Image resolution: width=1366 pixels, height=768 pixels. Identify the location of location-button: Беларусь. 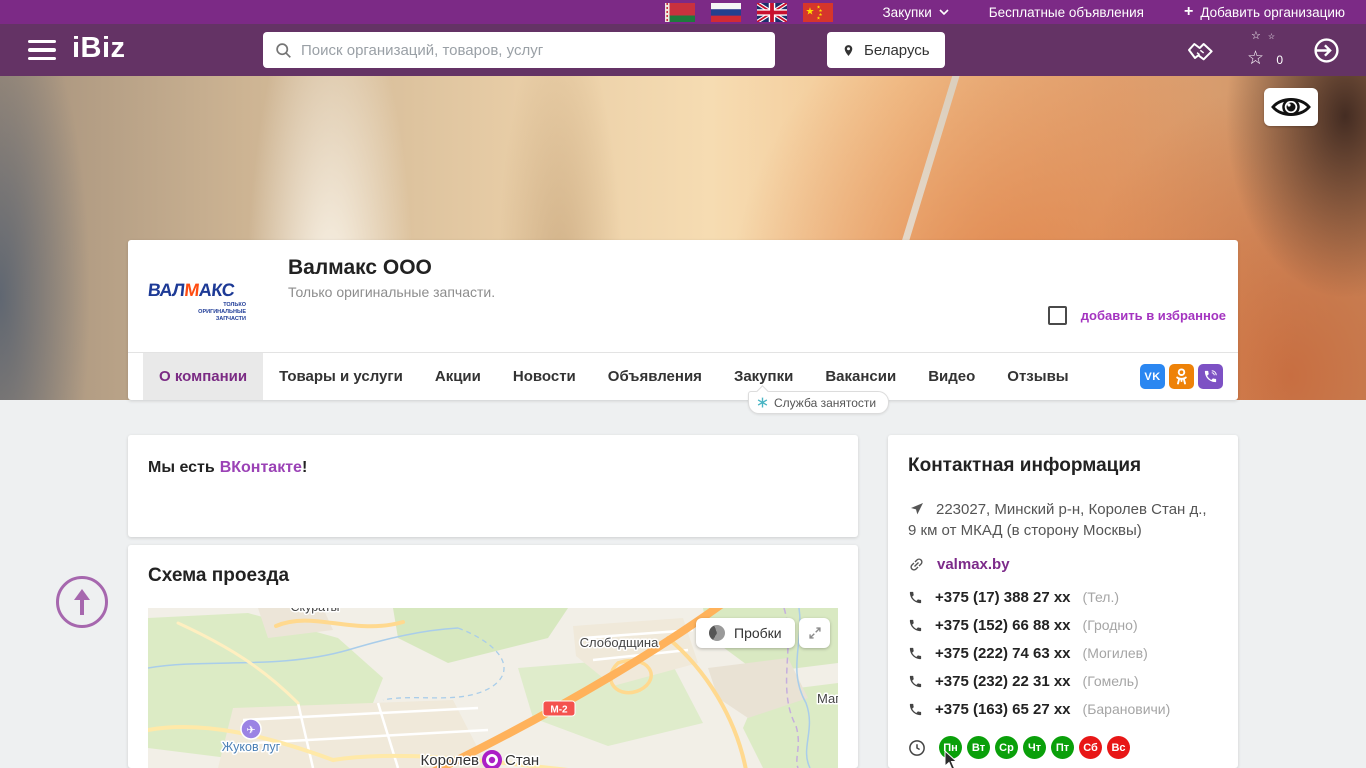
(886, 50).